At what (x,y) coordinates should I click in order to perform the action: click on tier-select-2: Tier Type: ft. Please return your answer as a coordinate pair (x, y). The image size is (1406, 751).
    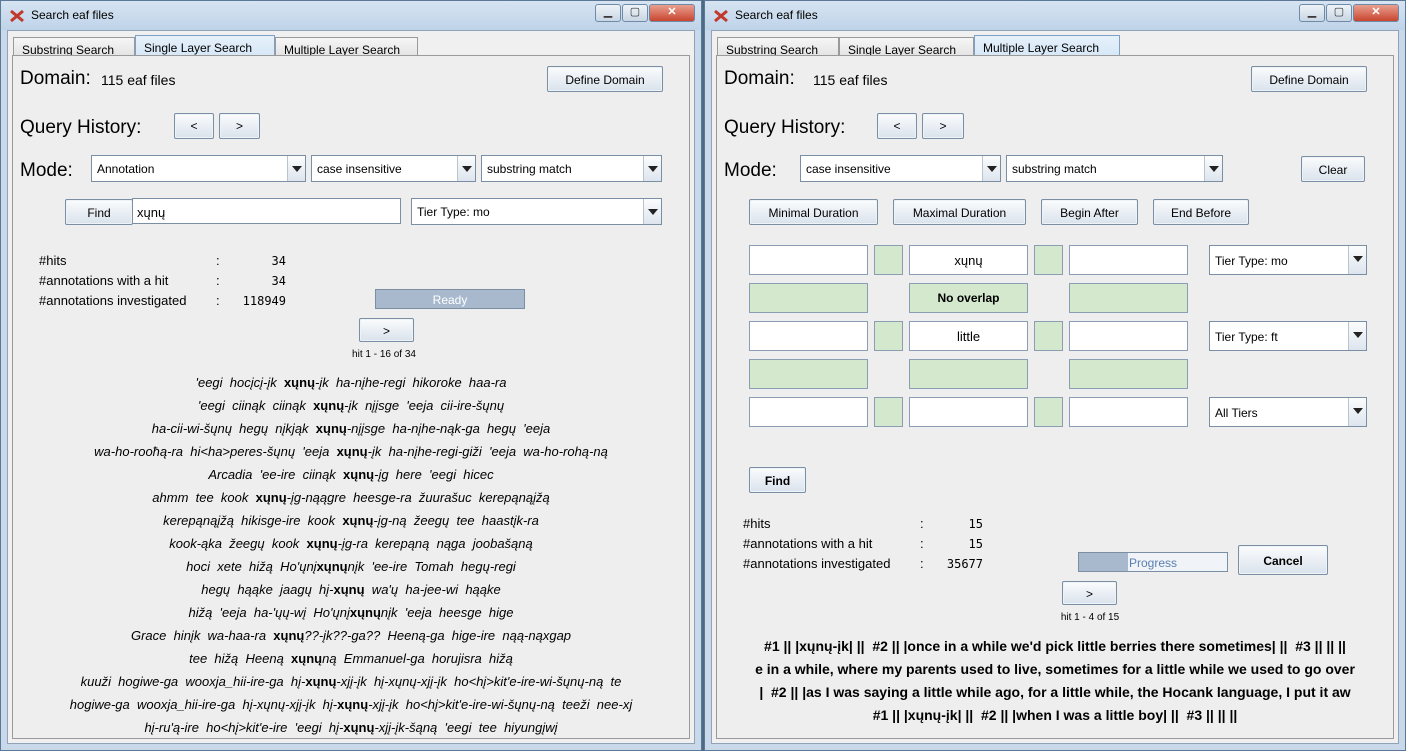
    Looking at the image, I should click on (1288, 336).